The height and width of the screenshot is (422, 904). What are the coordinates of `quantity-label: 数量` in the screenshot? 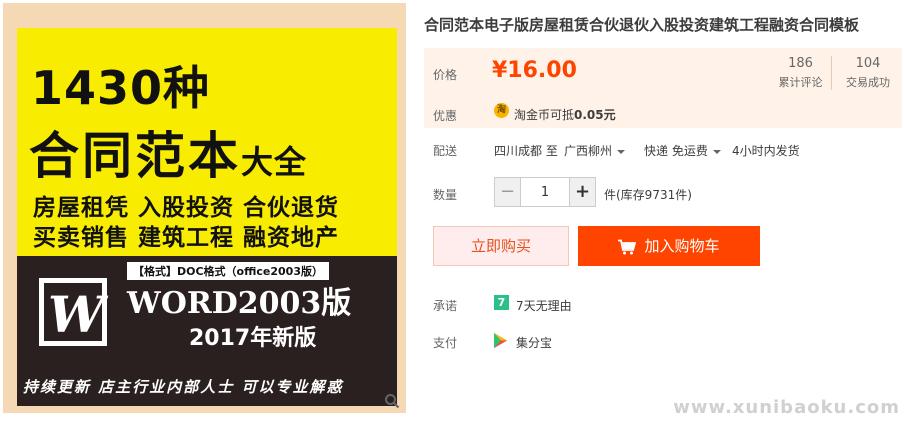 It's located at (445, 195).